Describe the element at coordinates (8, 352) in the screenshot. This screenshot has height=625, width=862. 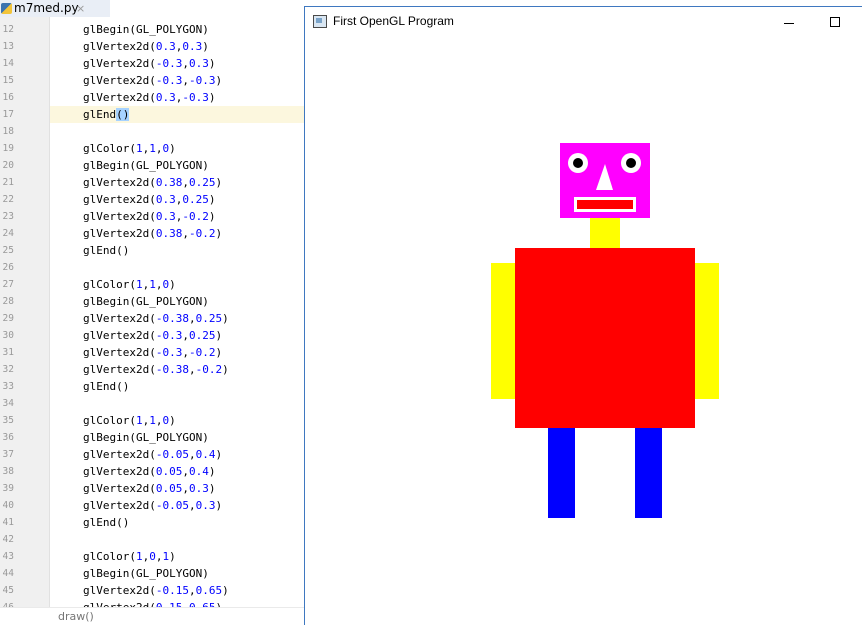
I see `line-number: 31` at that location.